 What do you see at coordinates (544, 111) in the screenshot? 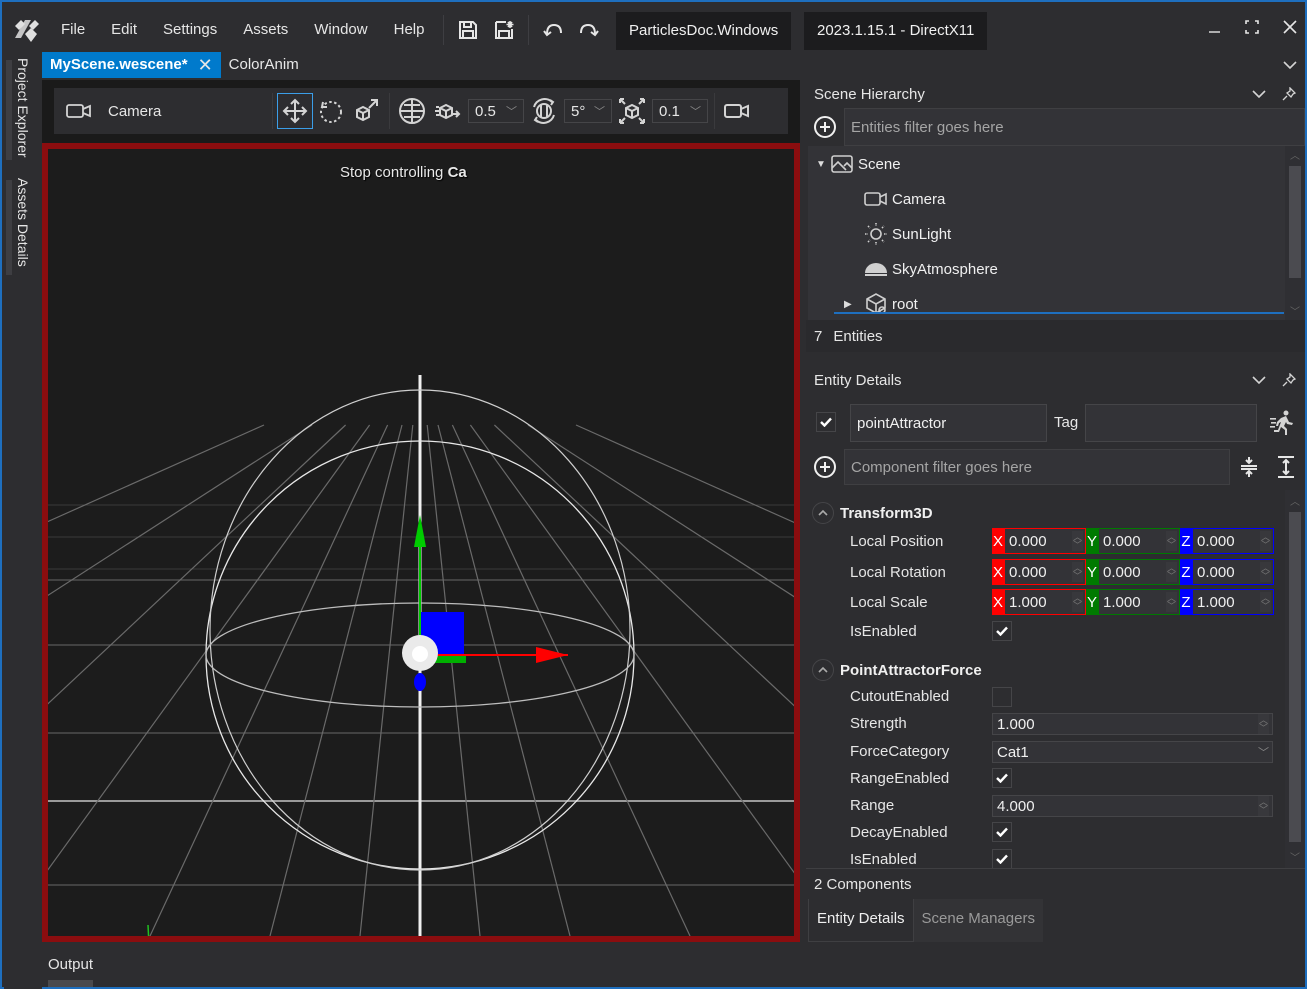
I see `rotate-snap-toggle` at bounding box center [544, 111].